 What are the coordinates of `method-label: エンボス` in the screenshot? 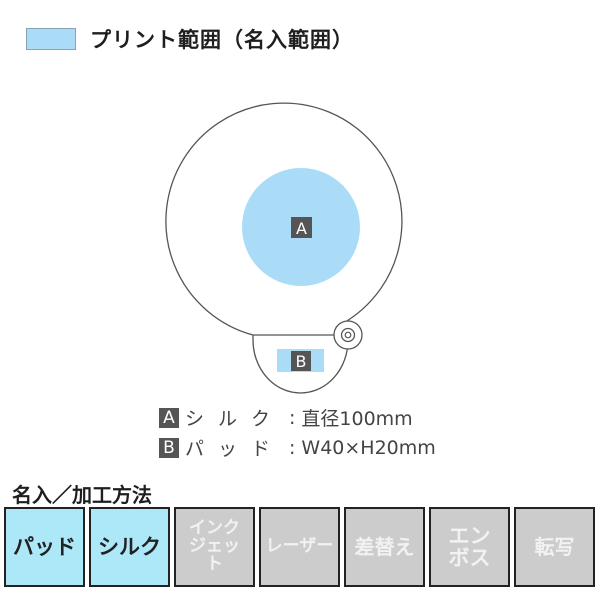 It's located at (469, 546).